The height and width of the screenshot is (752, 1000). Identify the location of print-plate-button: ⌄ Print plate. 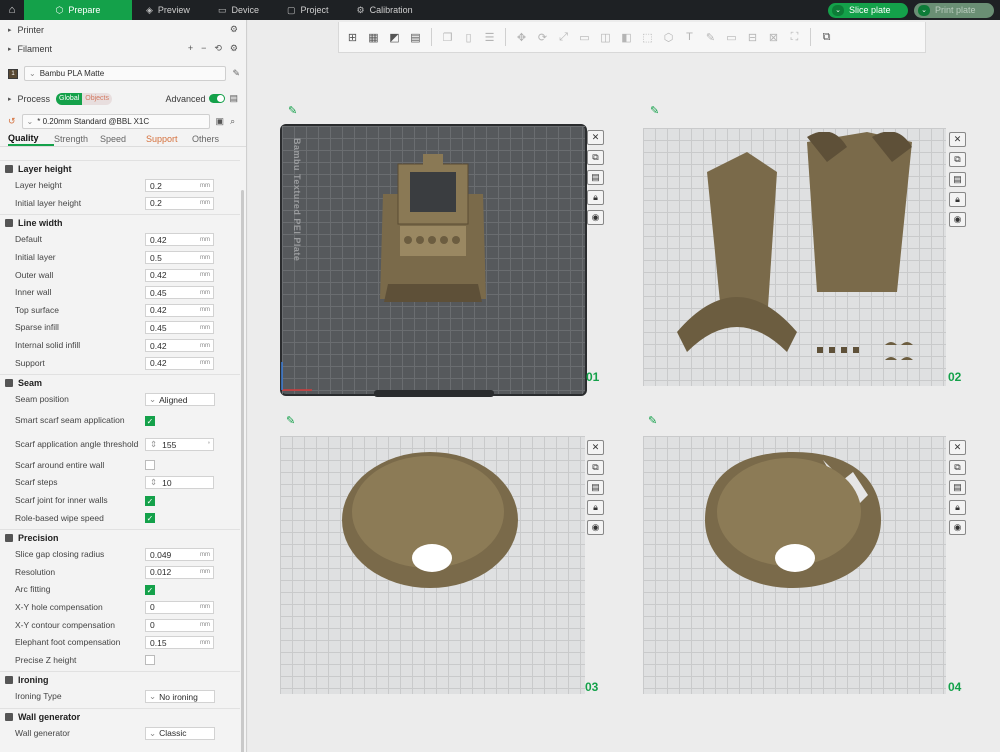
(954, 10).